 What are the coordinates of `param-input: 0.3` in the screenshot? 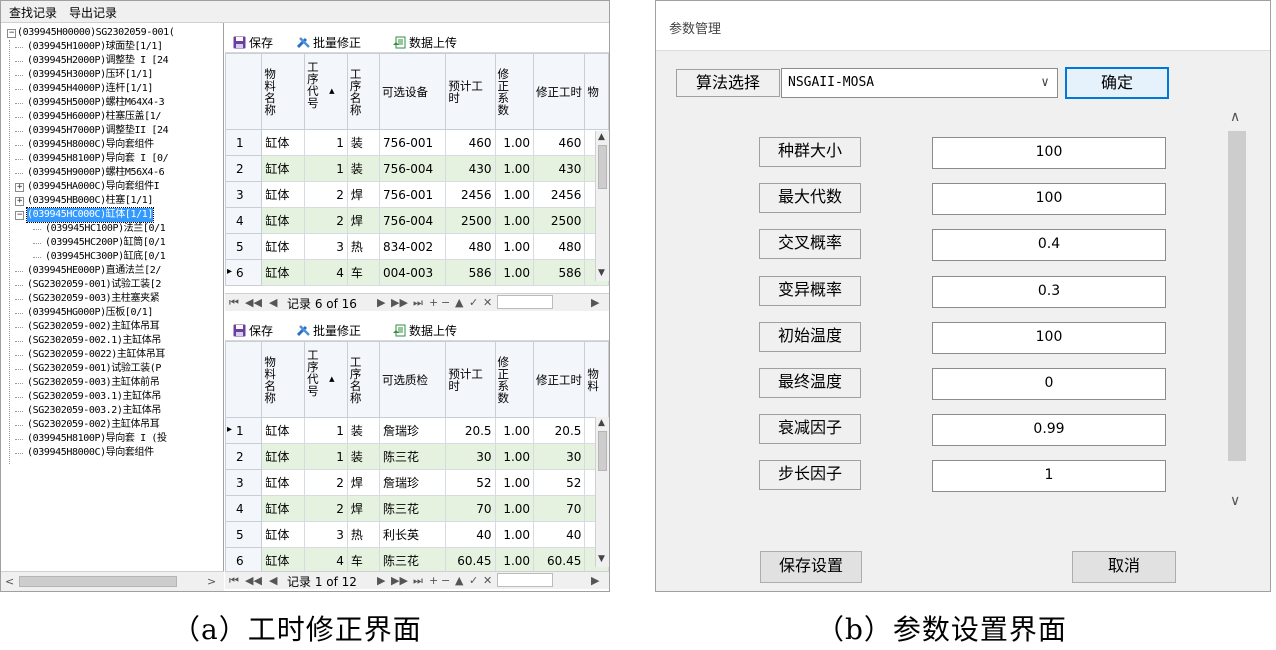 It's located at (1049, 291).